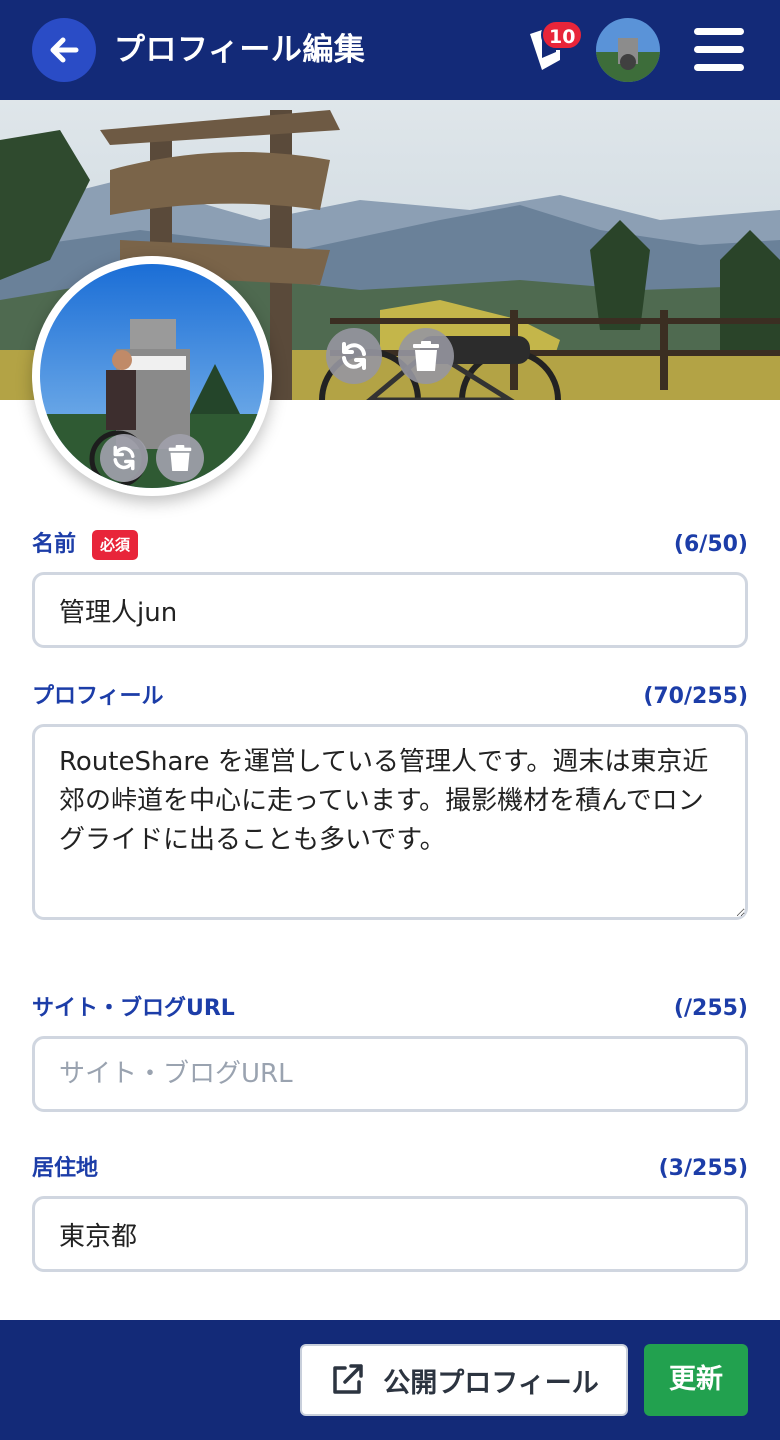 This screenshot has width=780, height=1440. What do you see at coordinates (390, 50) in the screenshot?
I see `app-header: プロフィール編集 10` at bounding box center [390, 50].